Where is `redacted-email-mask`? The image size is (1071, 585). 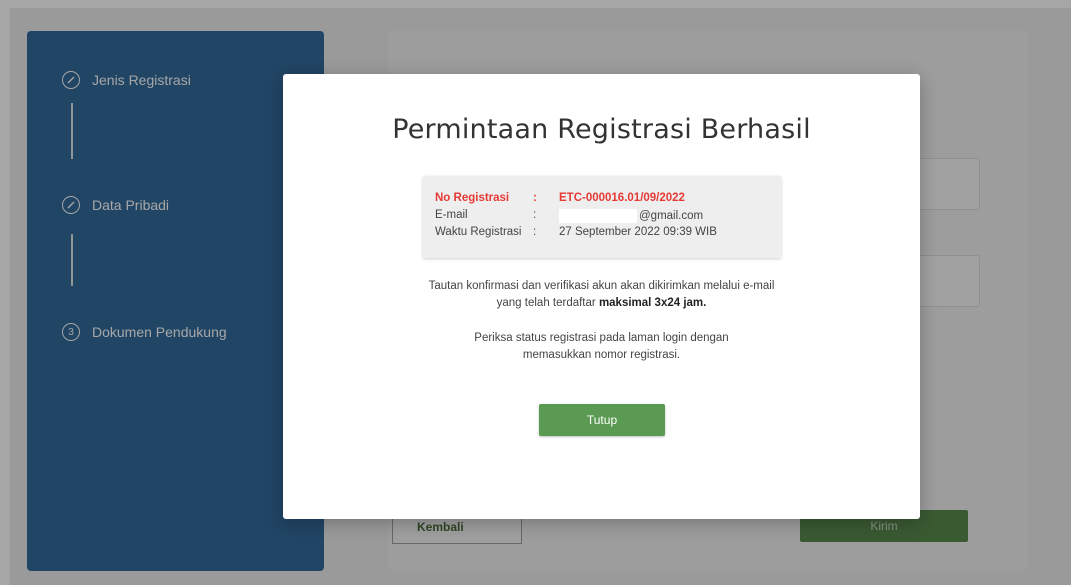 redacted-email-mask is located at coordinates (598, 216).